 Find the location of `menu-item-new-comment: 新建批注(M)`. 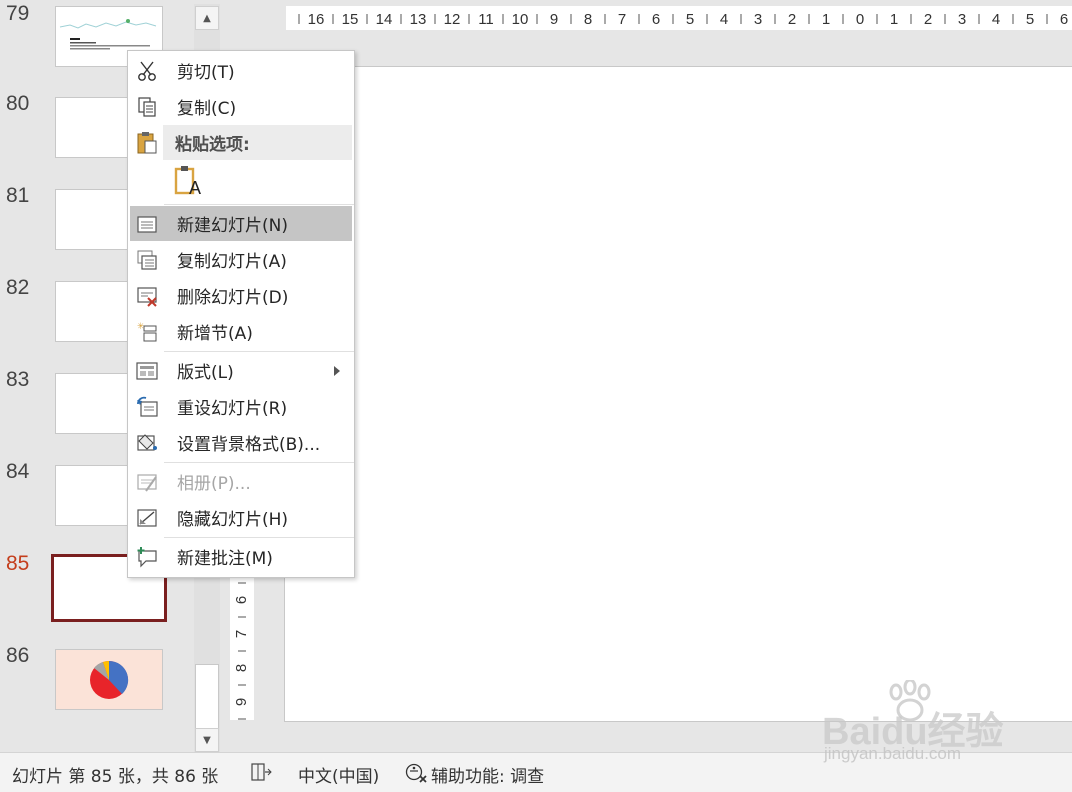

menu-item-new-comment: 新建批注(M) is located at coordinates (241, 556).